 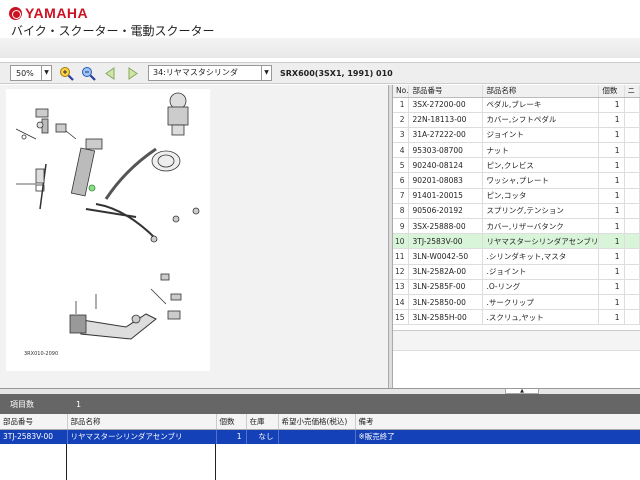 I want to click on parts-cell-part-name: .サークリップ, so click(x=541, y=302).